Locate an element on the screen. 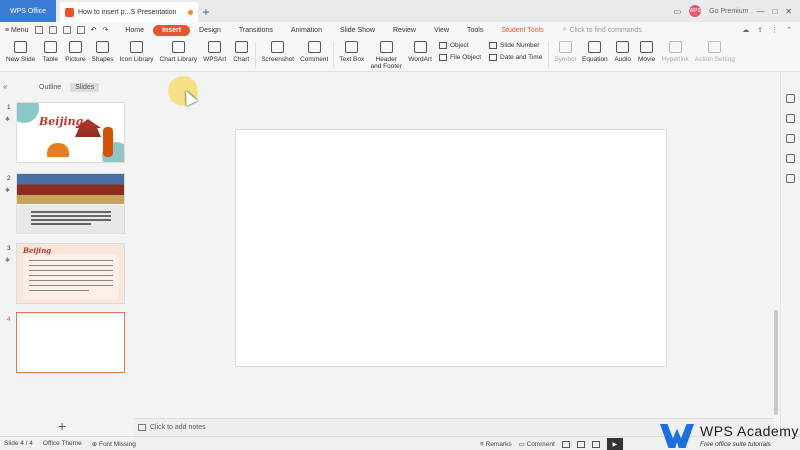  file-object-button: File Object is located at coordinates (459, 57).